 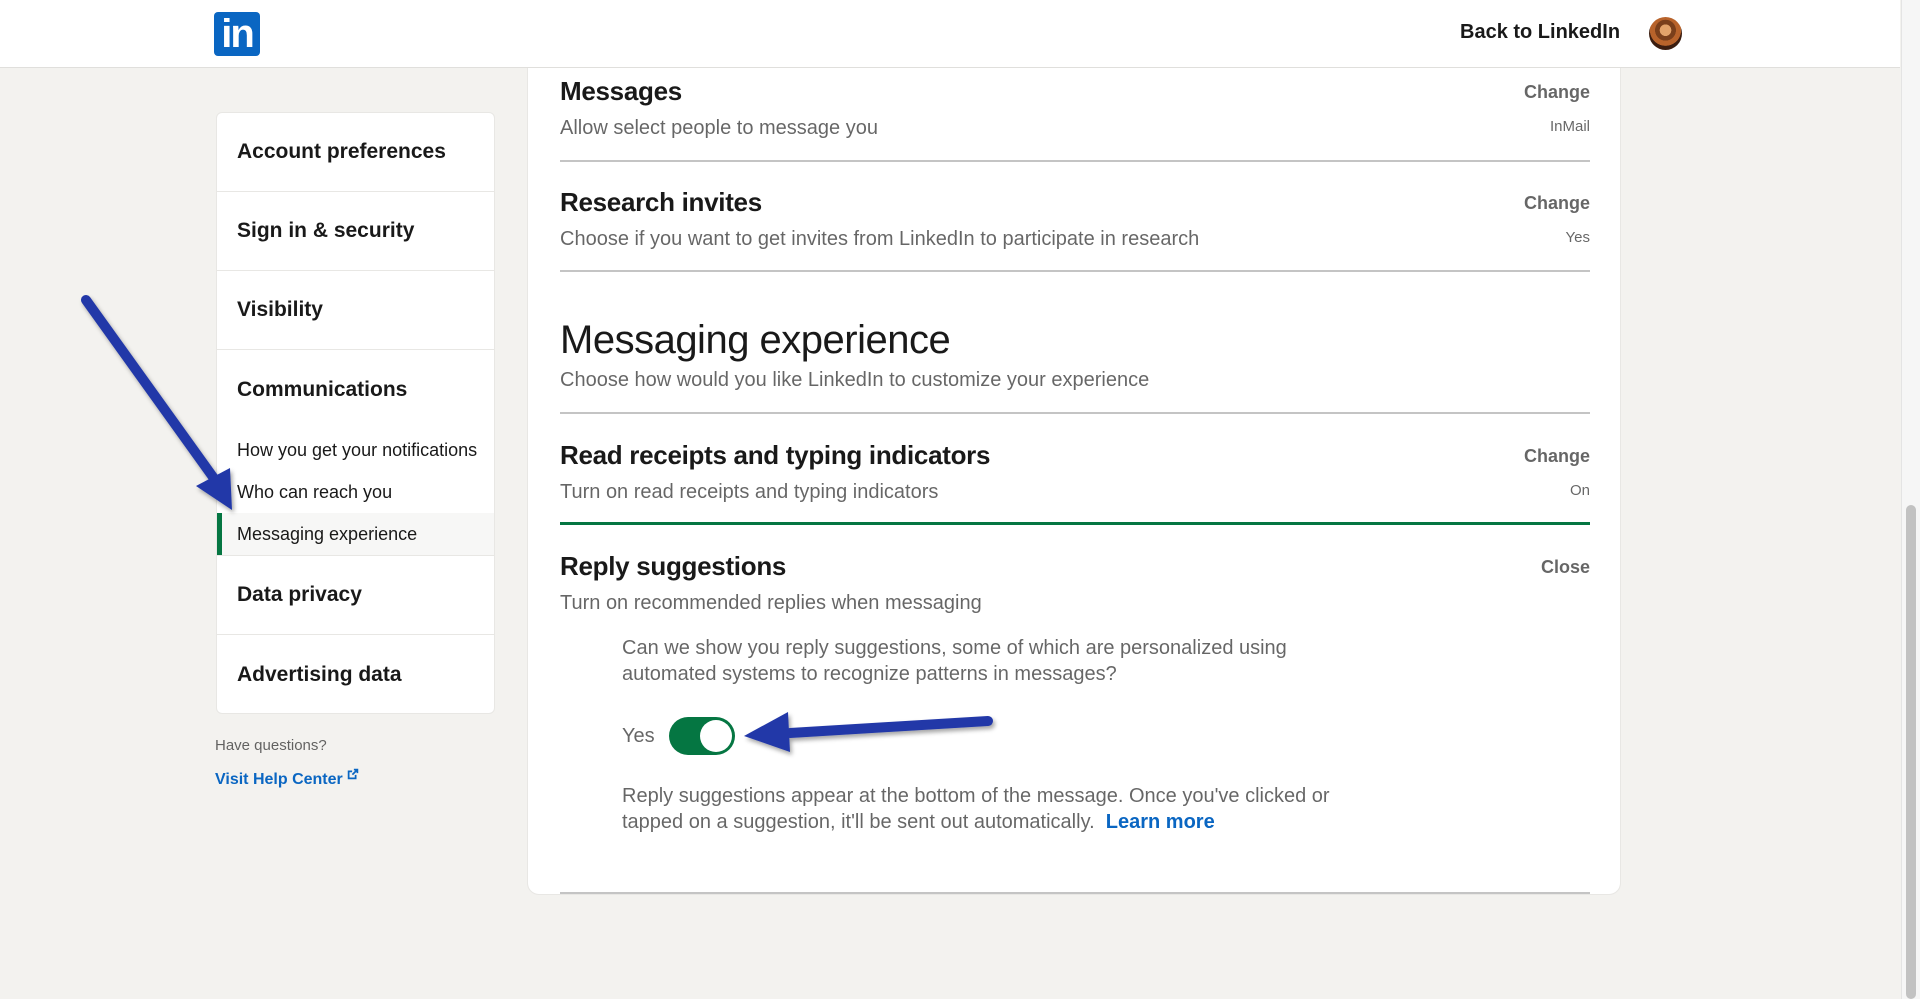 I want to click on visit-help-center-link: Visit Help Center, so click(x=287, y=778).